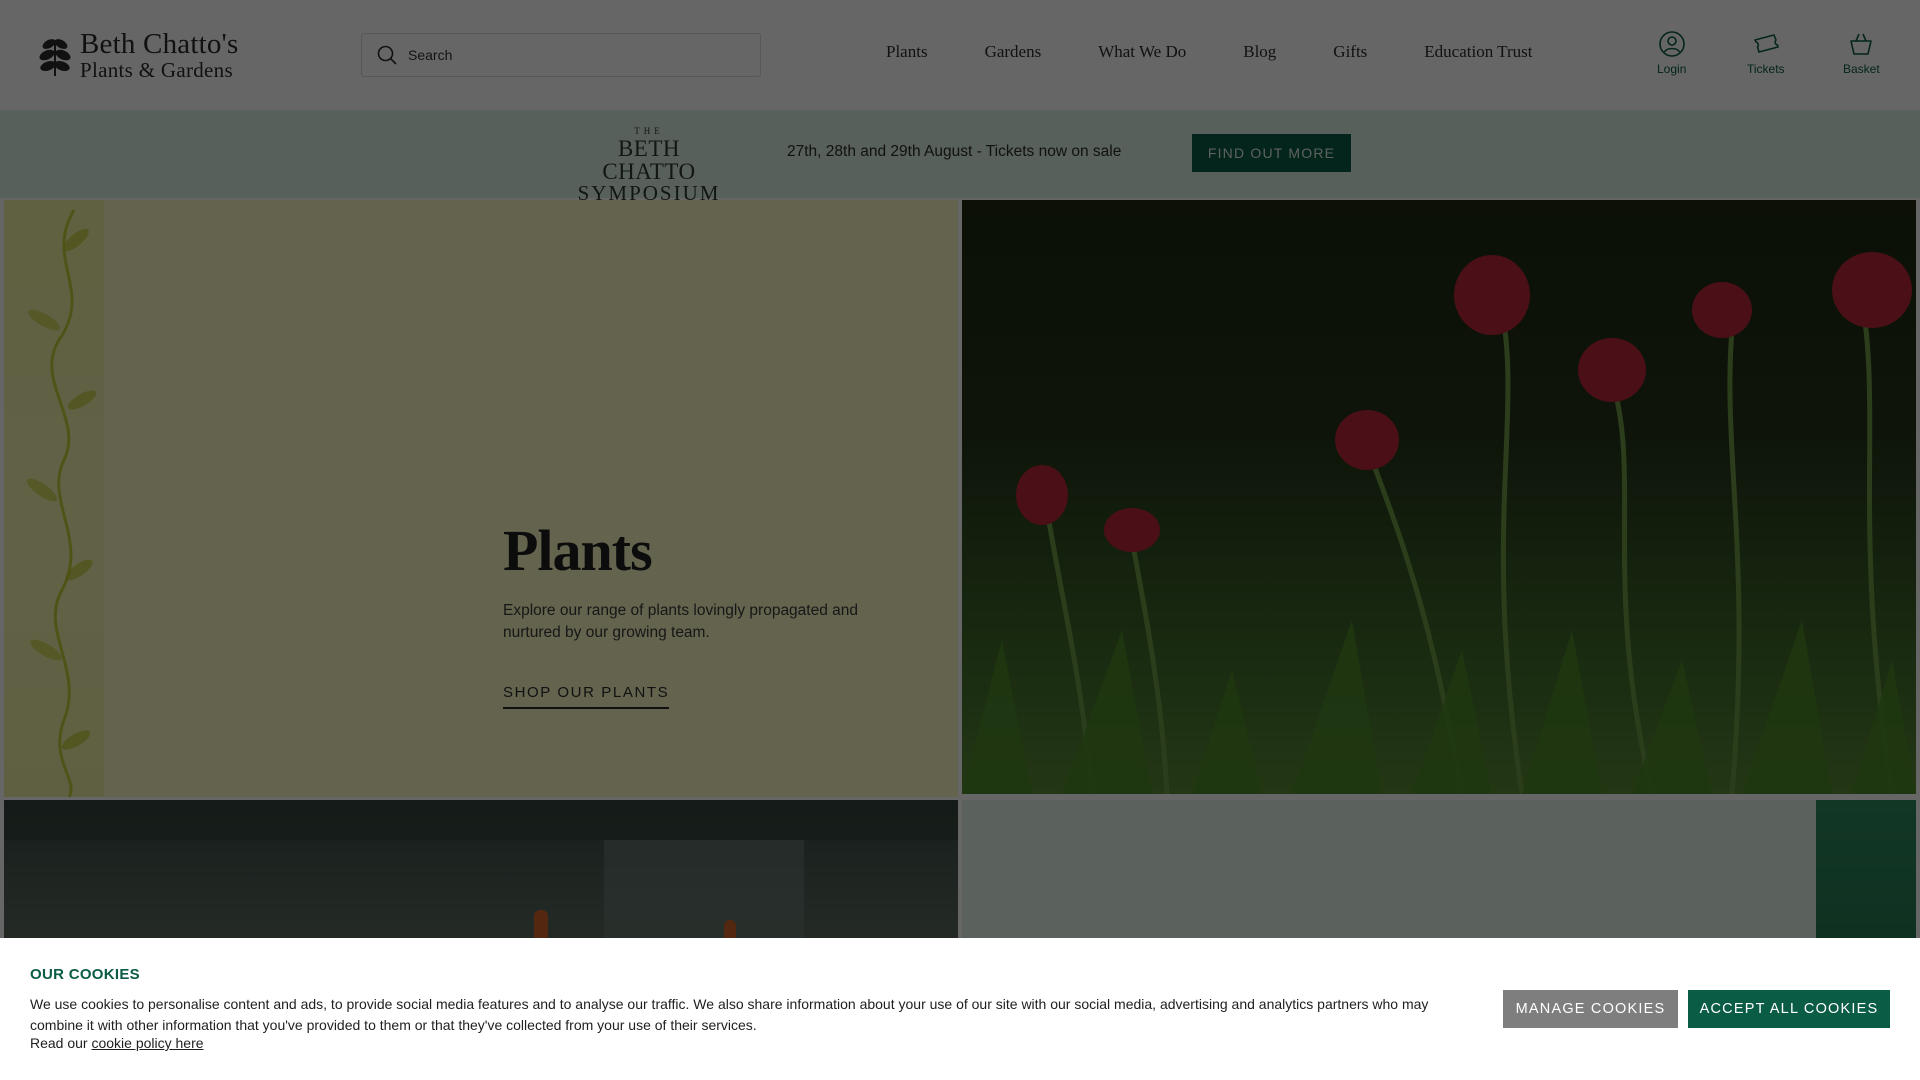 Image resolution: width=1920 pixels, height=1080 pixels. Describe the element at coordinates (649, 131) in the screenshot. I see `symposium-logo-the: THE` at that location.